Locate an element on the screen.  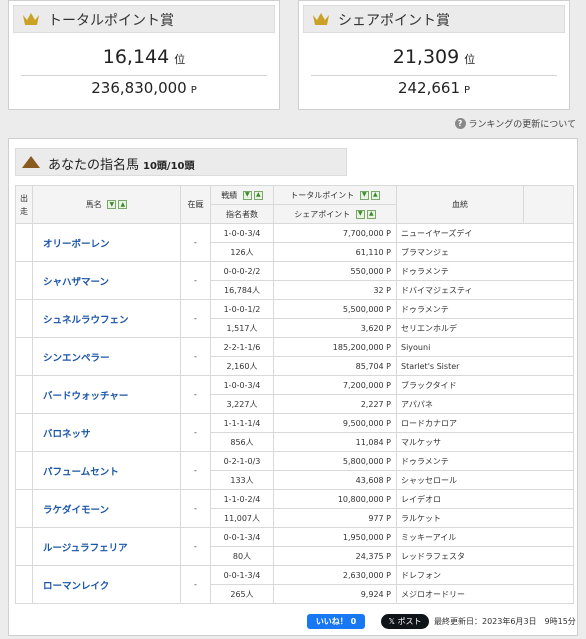
total-points-sort: ▼ ▲ is located at coordinates (369, 195).